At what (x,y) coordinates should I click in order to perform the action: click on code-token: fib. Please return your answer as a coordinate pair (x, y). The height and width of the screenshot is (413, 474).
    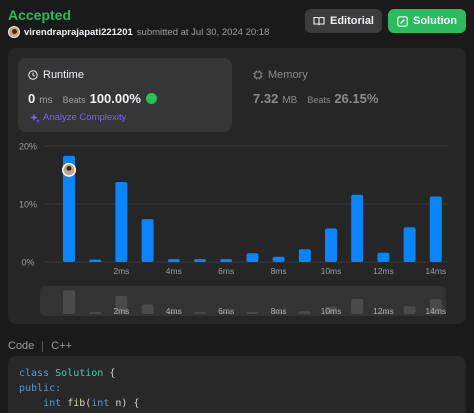
    Looking at the image, I should click on (76, 403).